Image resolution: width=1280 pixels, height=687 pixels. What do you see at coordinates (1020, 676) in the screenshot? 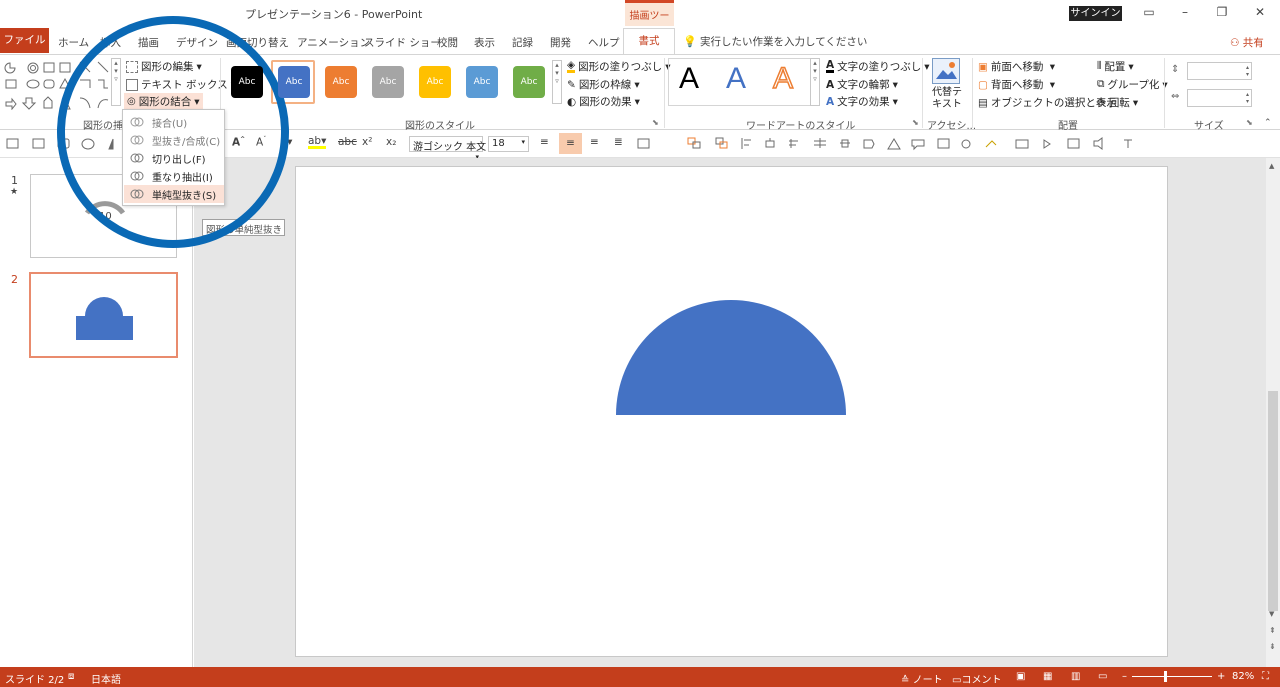
I see `normal-view-icon: ▣` at bounding box center [1020, 676].